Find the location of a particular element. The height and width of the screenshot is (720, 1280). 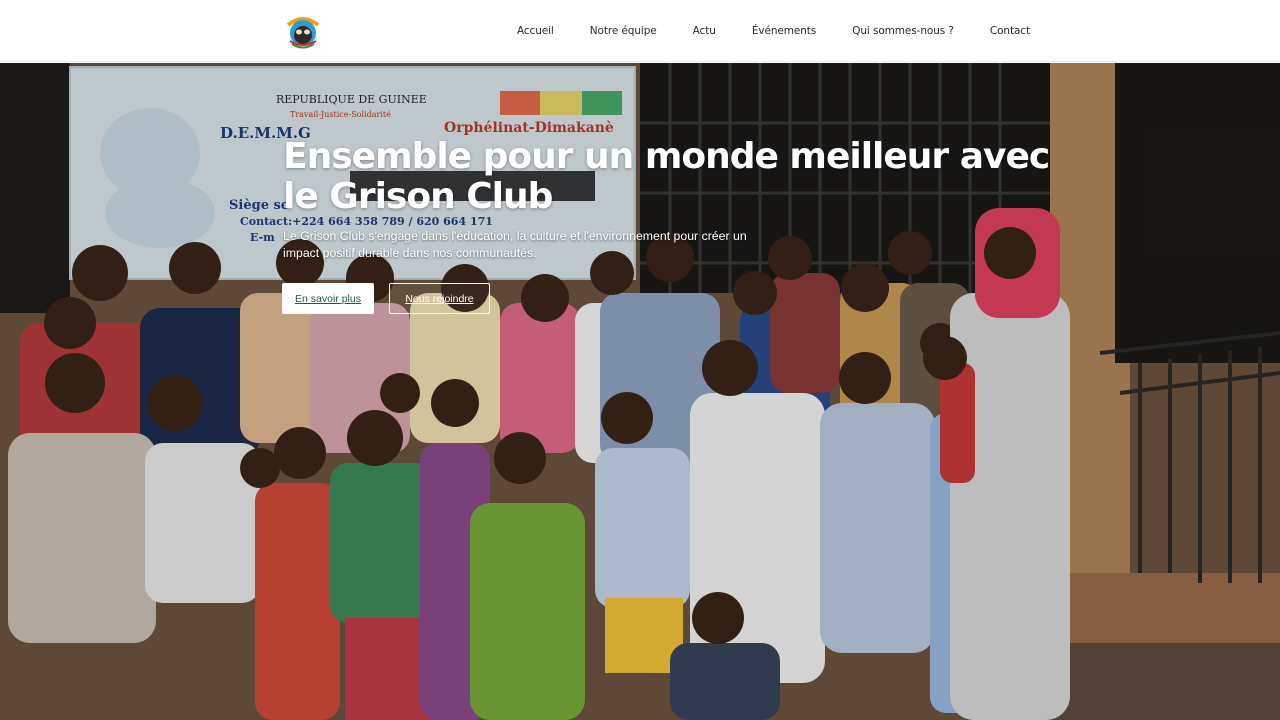

join-us-button: Nous rejoindre is located at coordinates (439, 298).